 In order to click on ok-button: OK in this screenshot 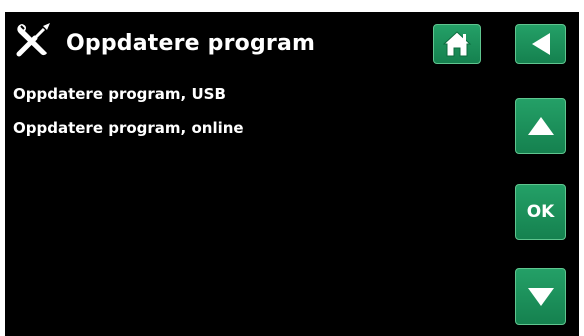, I will do `click(540, 212)`.